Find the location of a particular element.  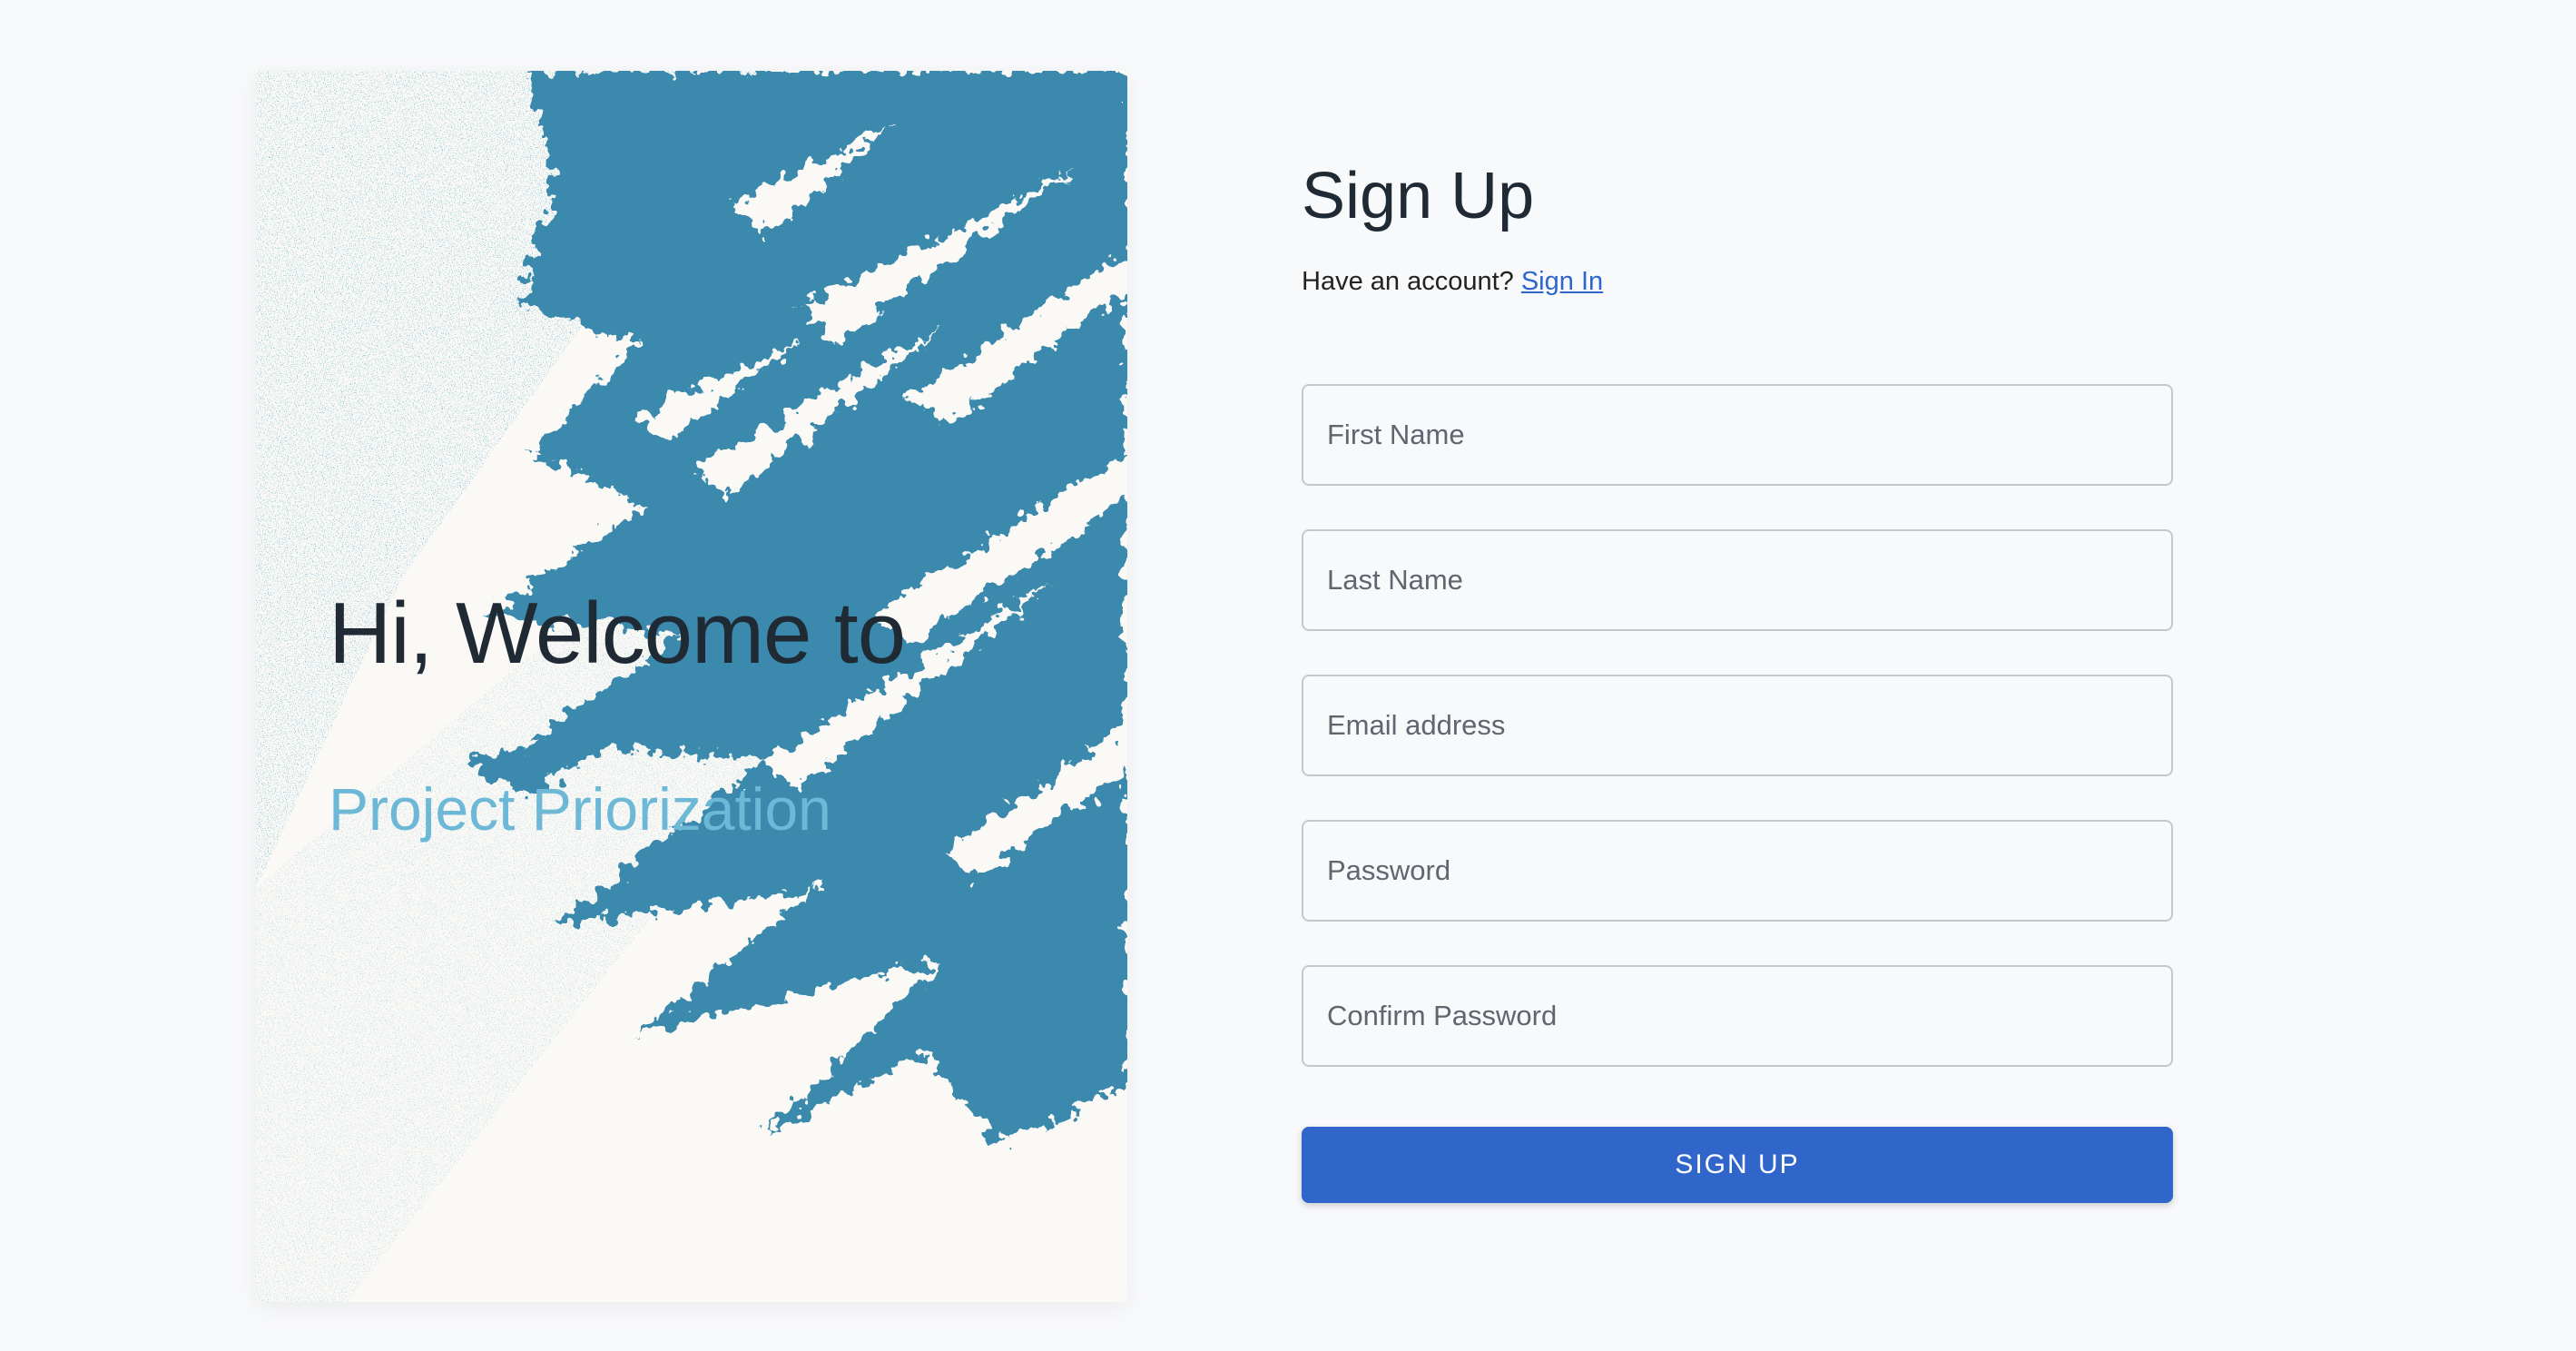

confirm-password-input is located at coordinates (1737, 1016).